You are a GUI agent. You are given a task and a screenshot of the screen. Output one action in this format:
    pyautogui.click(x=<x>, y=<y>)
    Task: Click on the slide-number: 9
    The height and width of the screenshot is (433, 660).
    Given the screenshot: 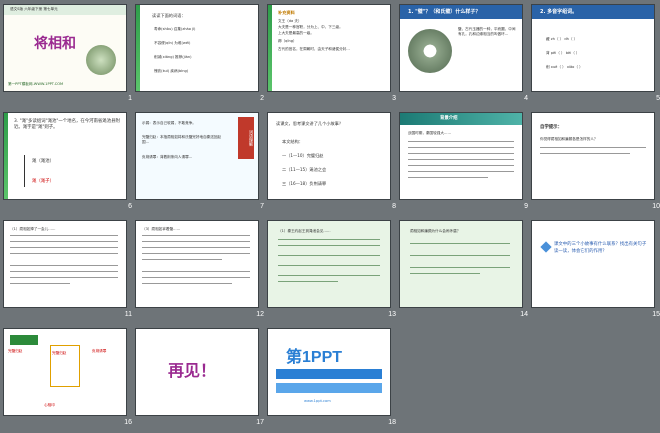 What is the action you would take?
    pyautogui.click(x=526, y=206)
    